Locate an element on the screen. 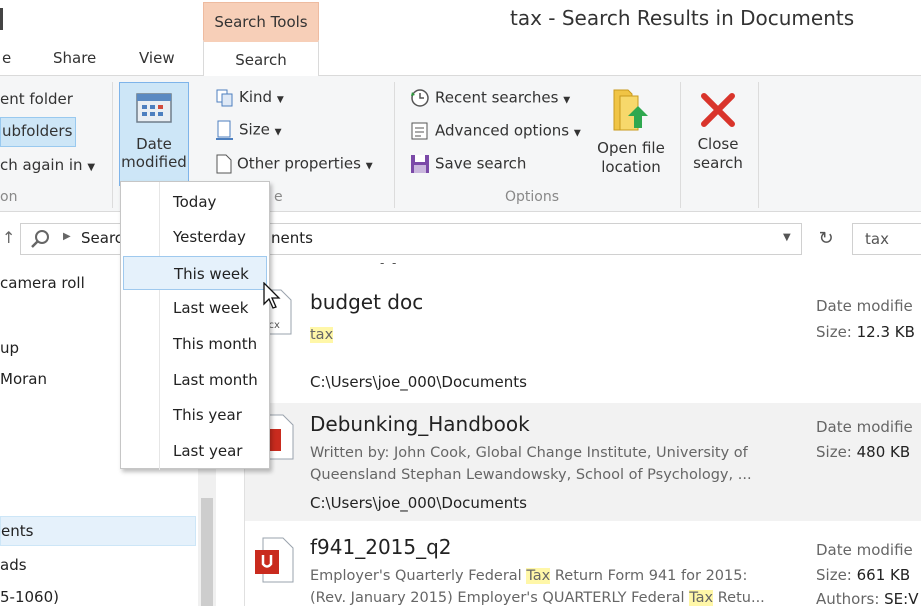  kind-button: Kind ▼ is located at coordinates (250, 97).